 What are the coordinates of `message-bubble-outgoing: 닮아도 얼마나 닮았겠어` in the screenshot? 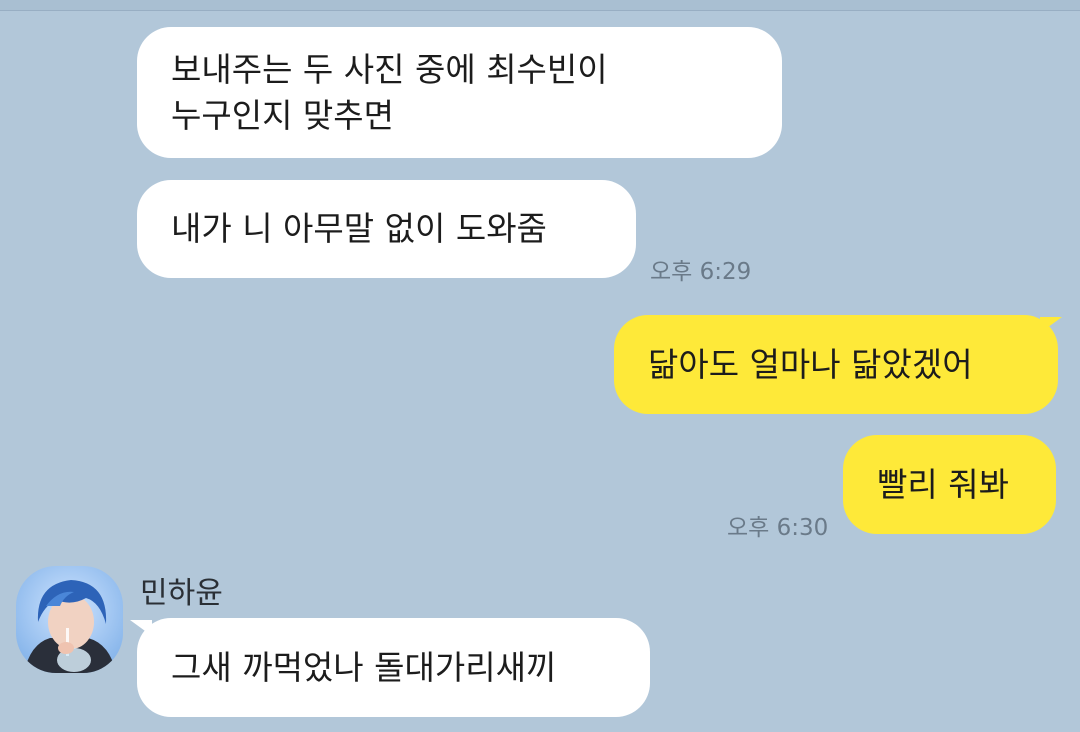 It's located at (836, 364).